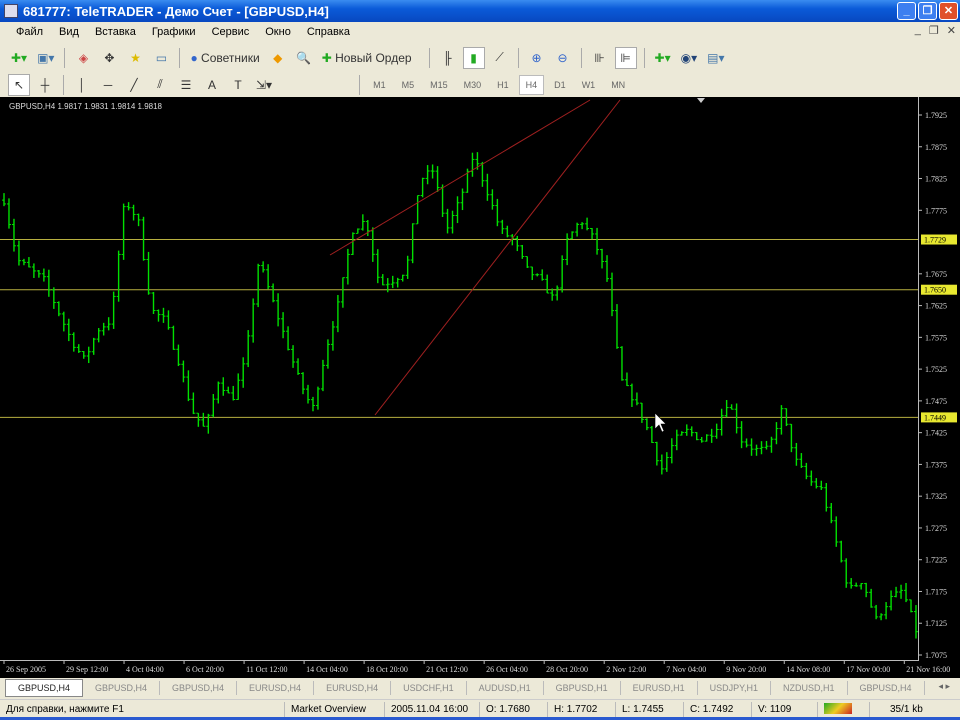 This screenshot has height=720, width=960. I want to click on candlestick-icon: ▮, so click(473, 57).